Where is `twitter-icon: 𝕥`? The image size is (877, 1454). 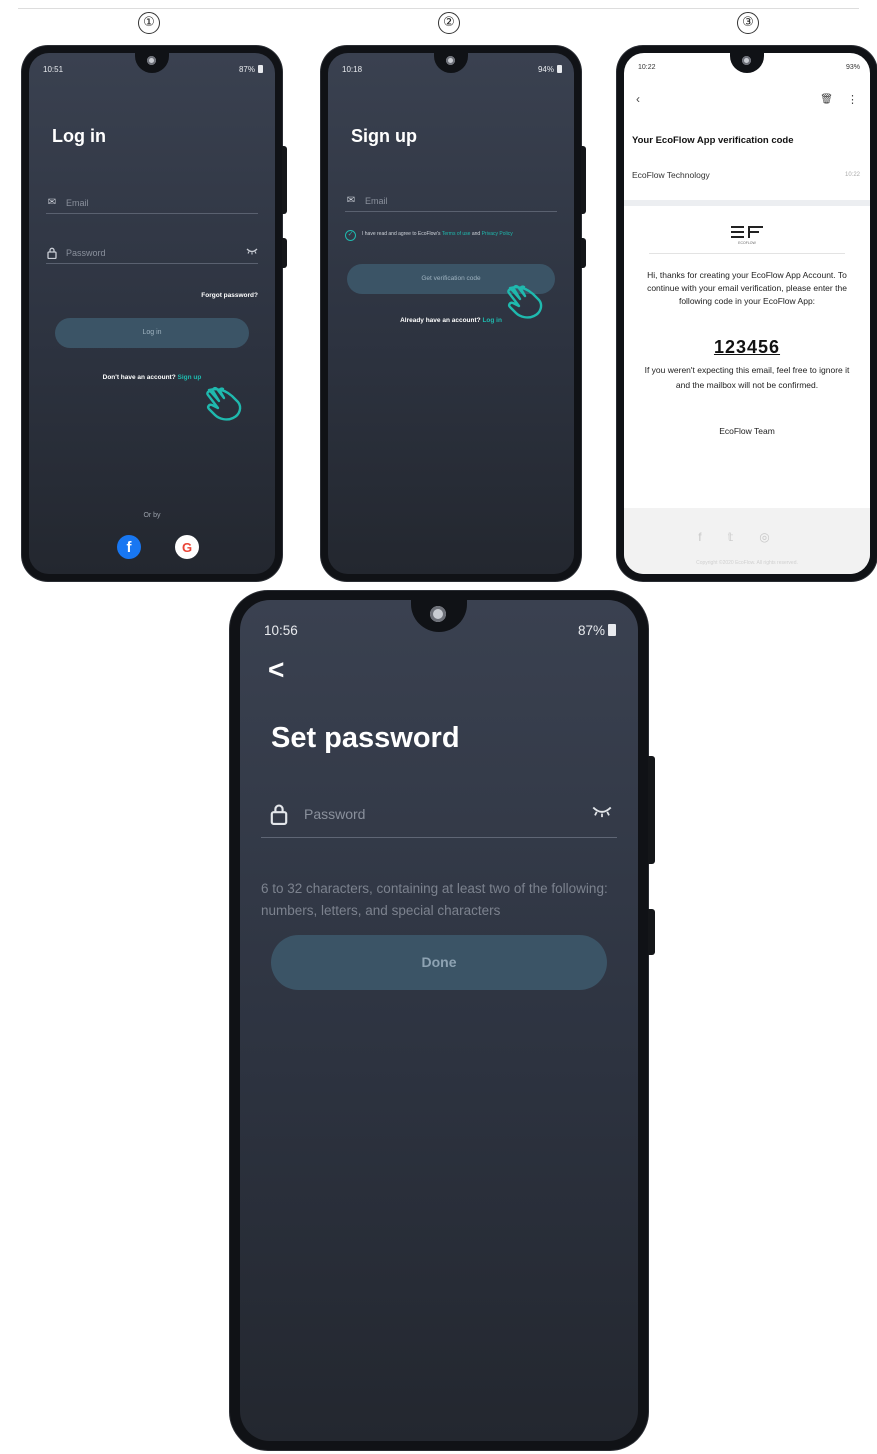
twitter-icon: 𝕥 is located at coordinates (744, 537).